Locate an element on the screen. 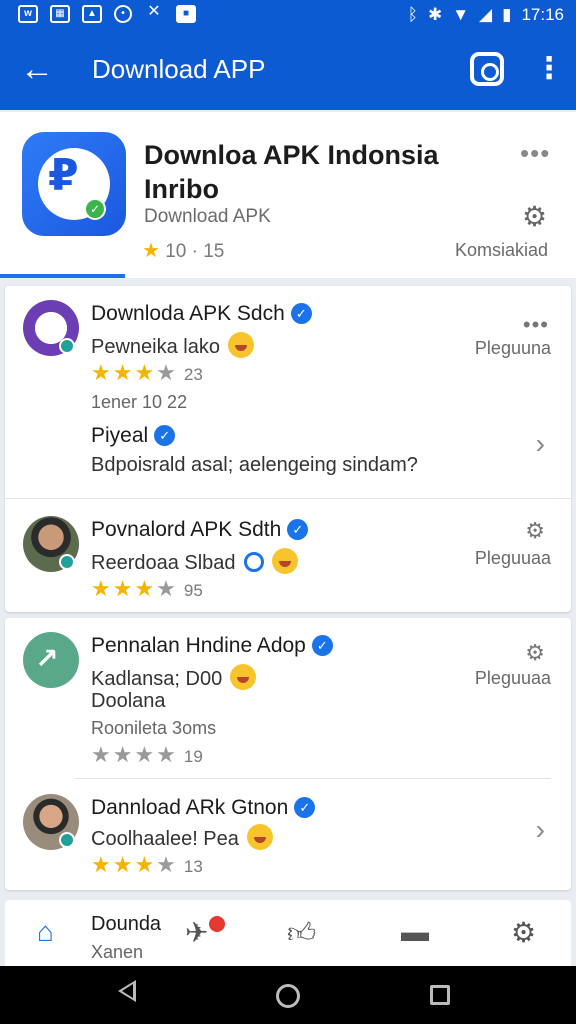 The width and height of the screenshot is (576, 1024). post-title-text: Povnalord APK Sdth is located at coordinates (186, 529).